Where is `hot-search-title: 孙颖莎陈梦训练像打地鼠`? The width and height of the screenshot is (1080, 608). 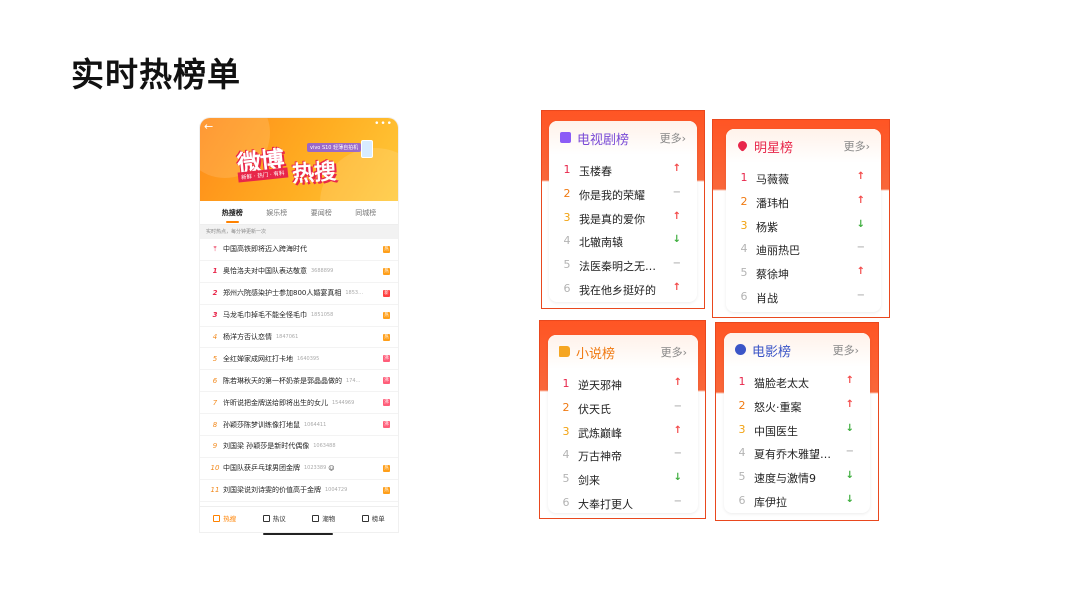 hot-search-title: 孙颖莎陈梦训练像打地鼠 is located at coordinates (261, 424).